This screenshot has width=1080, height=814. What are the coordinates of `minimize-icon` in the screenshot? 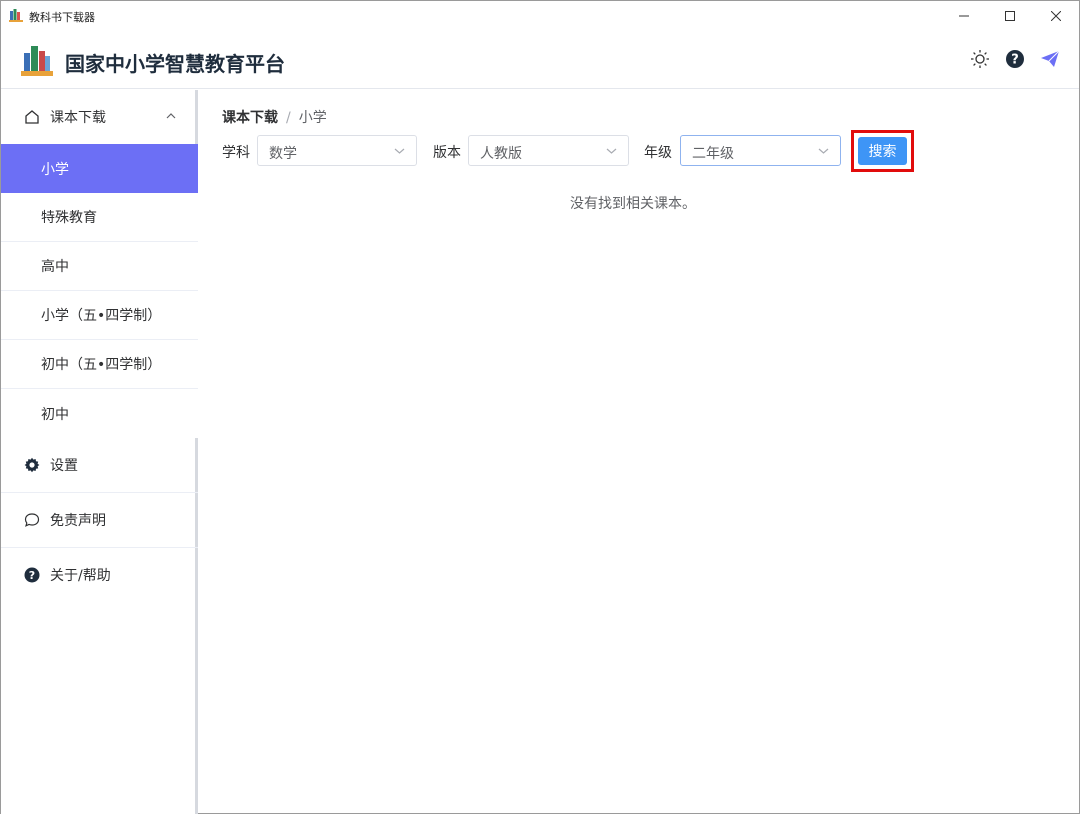 It's located at (964, 16).